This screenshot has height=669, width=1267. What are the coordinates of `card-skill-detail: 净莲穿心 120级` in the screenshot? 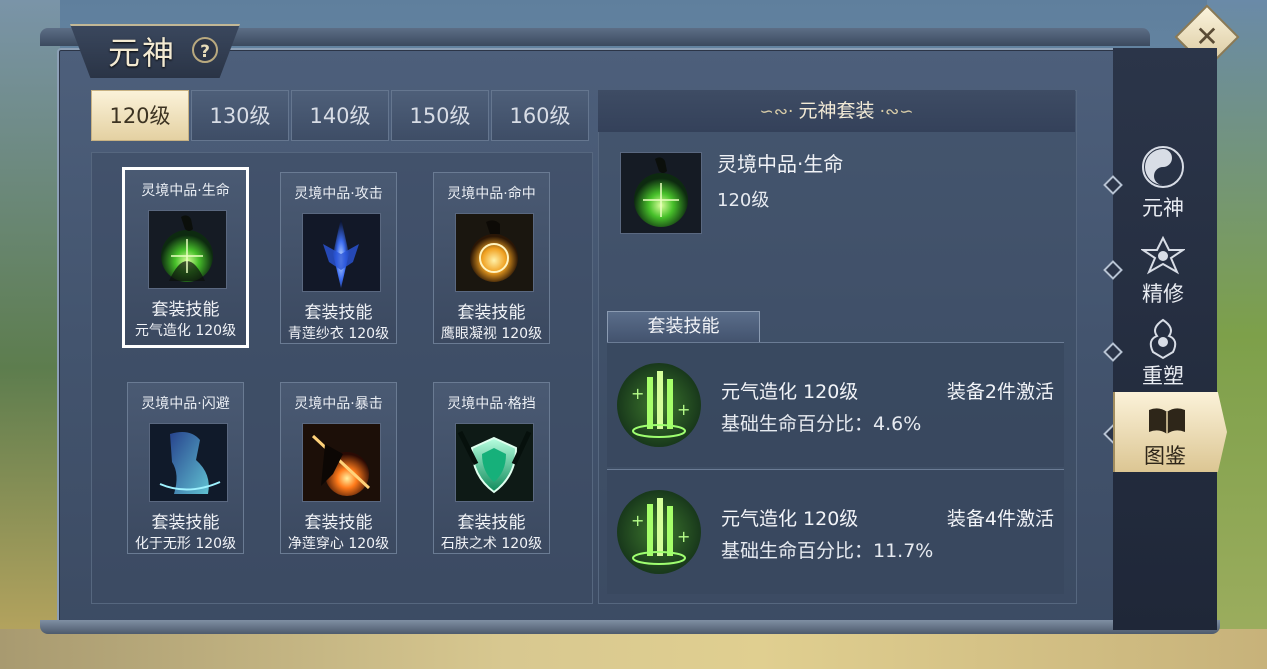 It's located at (338, 544).